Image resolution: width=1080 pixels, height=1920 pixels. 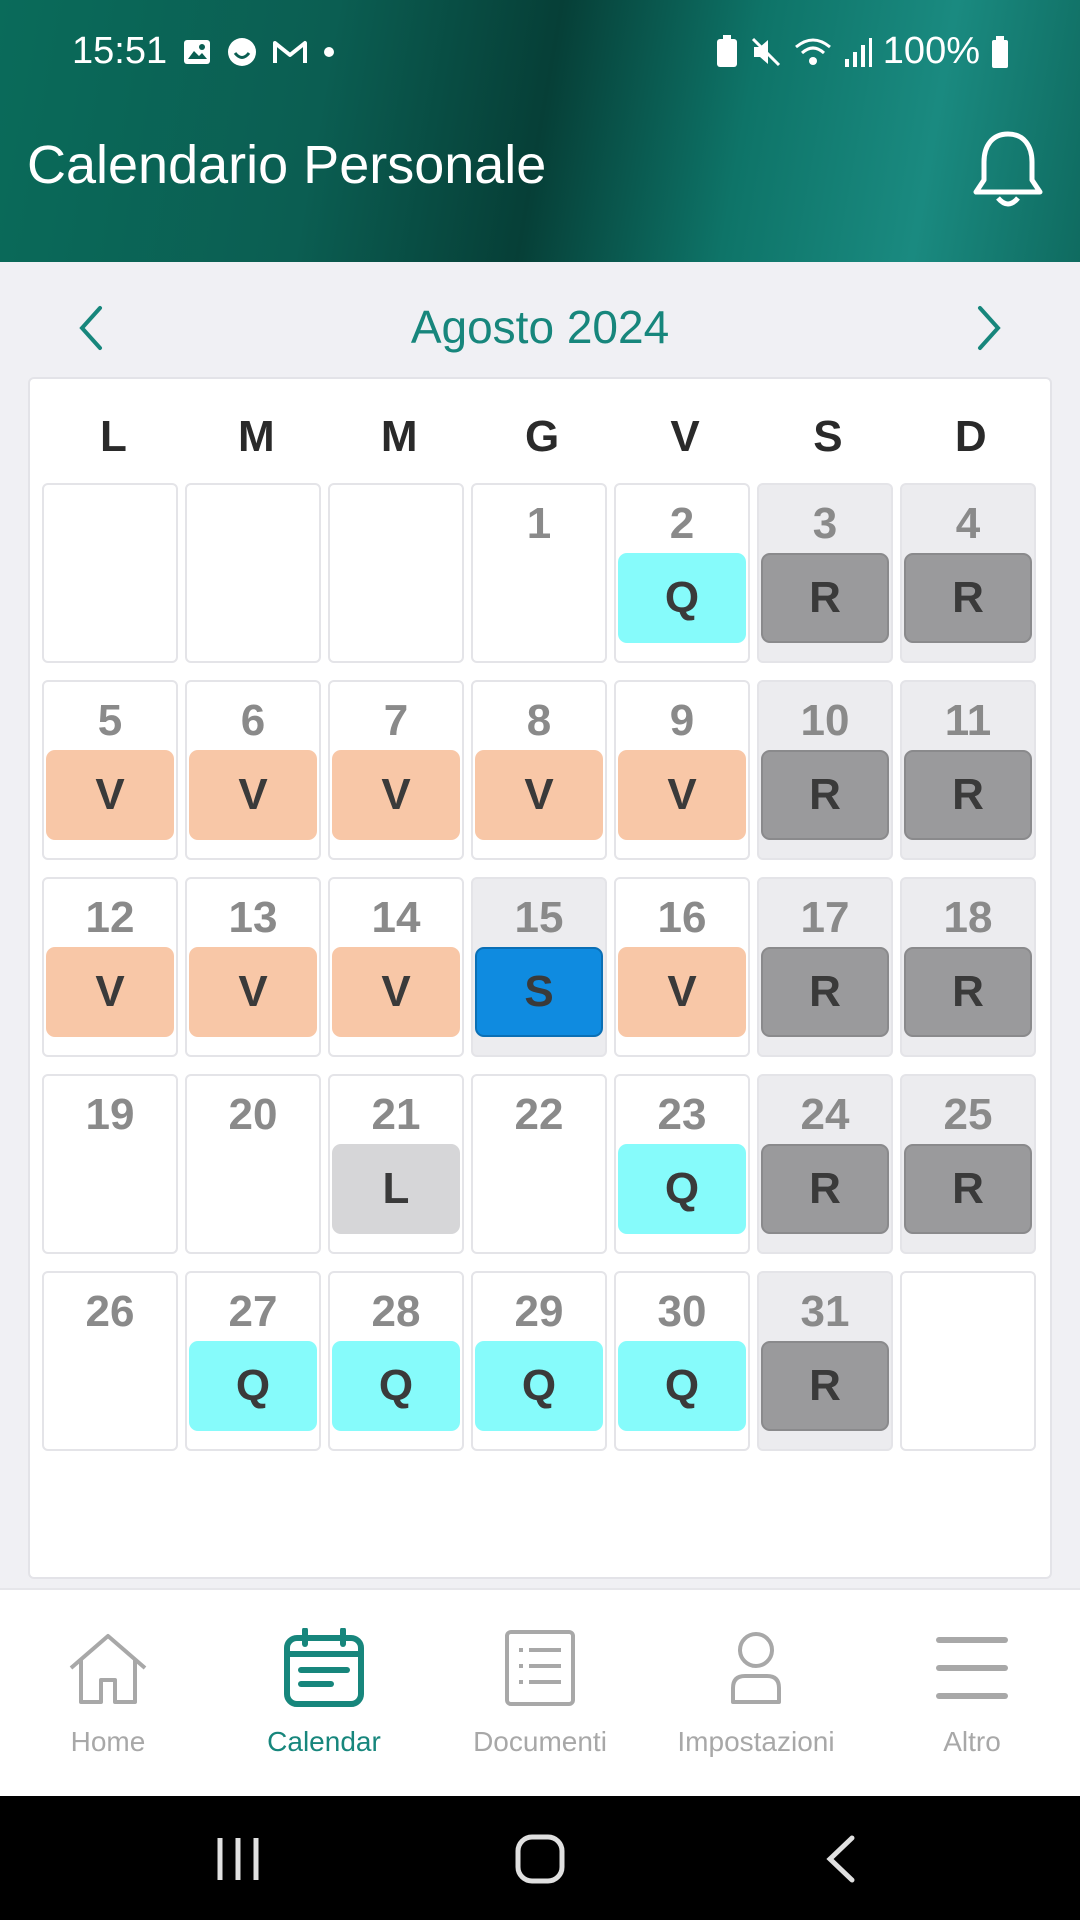 I want to click on calendar-day-12: 12 V, so click(x=110, y=967).